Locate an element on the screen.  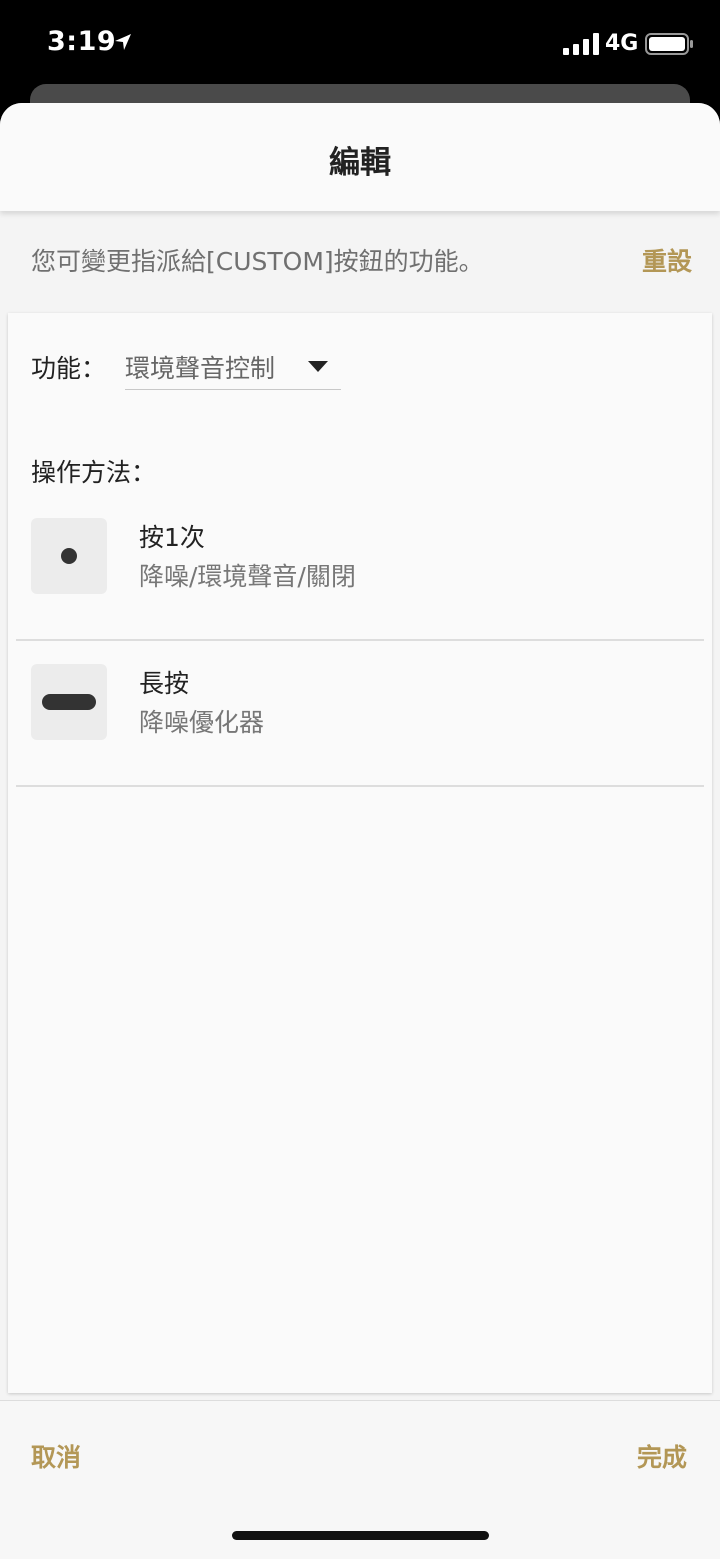
description-text: 您可變更指派給[CUSTOM]按鈕的功能。 is located at coordinates (257, 261).